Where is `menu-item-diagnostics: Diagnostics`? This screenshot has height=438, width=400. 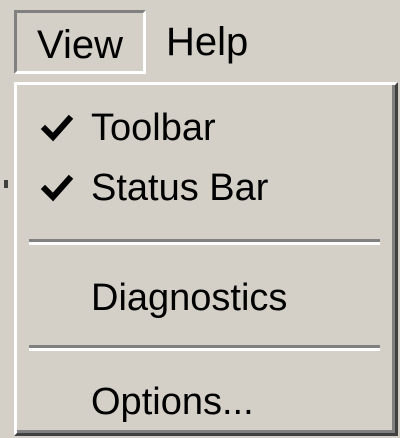
menu-item-diagnostics: Diagnostics is located at coordinates (204, 298).